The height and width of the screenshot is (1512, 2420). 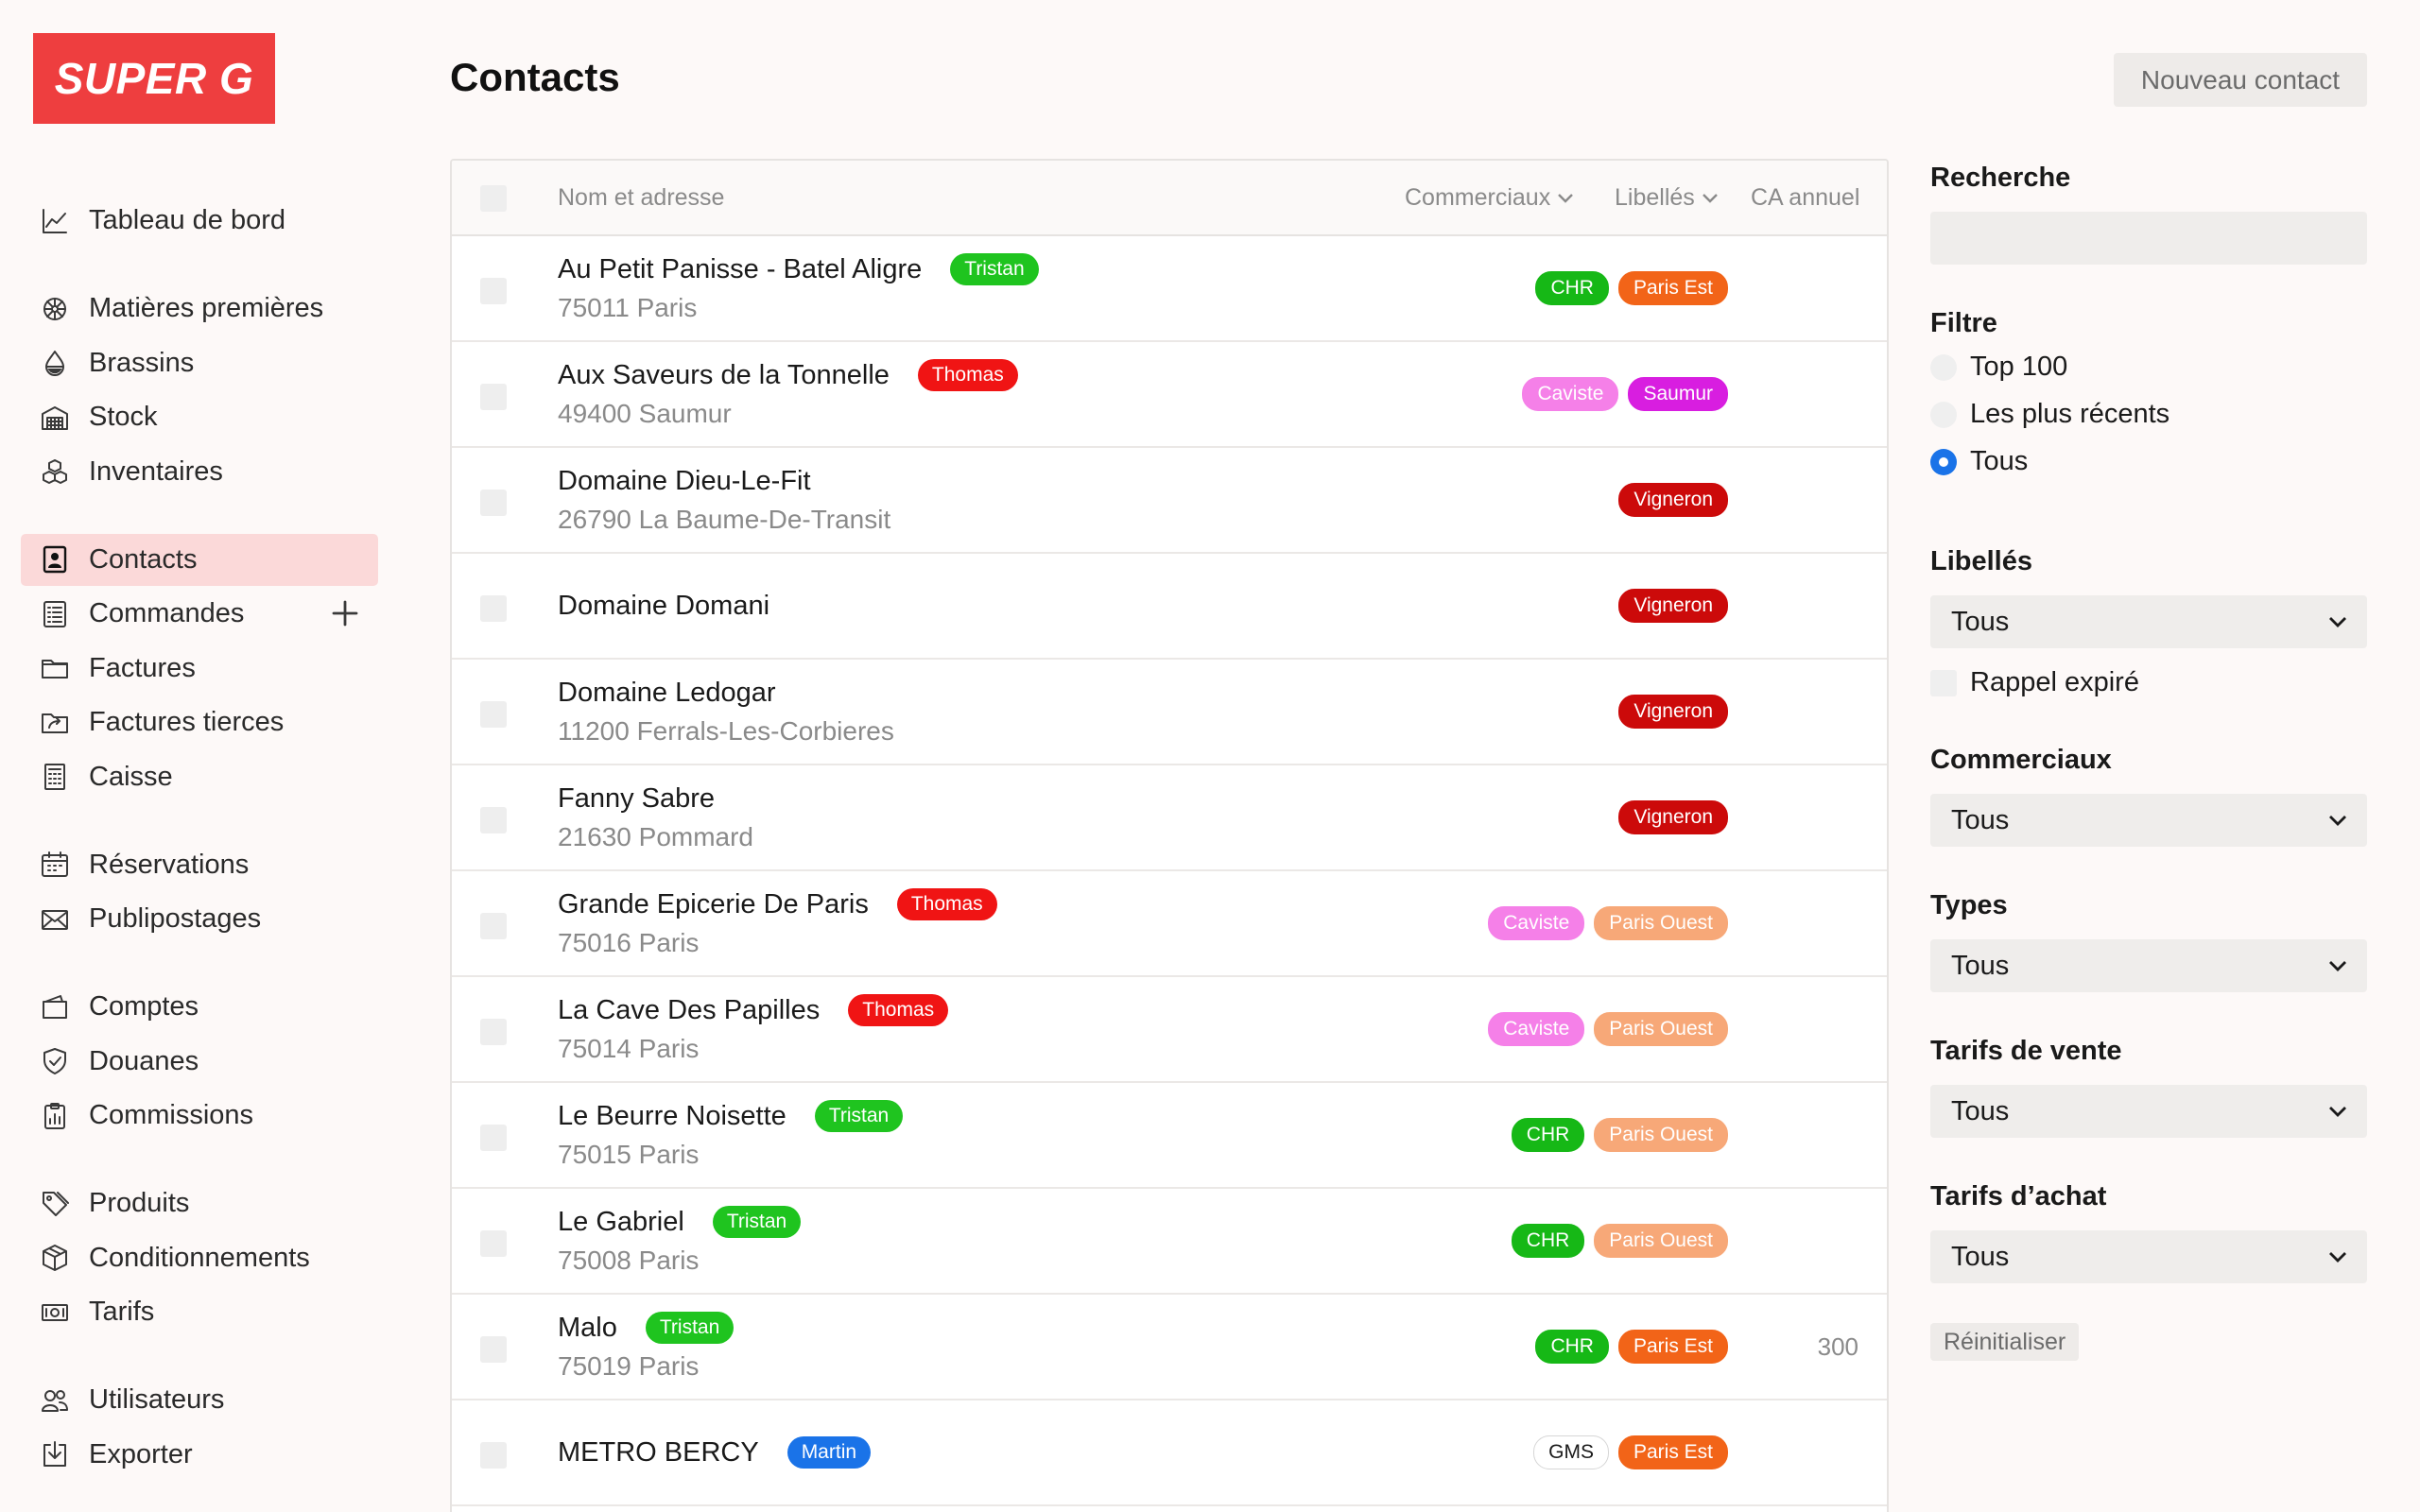 What do you see at coordinates (199, 559) in the screenshot?
I see `sidebar-item-contacts: Contacts` at bounding box center [199, 559].